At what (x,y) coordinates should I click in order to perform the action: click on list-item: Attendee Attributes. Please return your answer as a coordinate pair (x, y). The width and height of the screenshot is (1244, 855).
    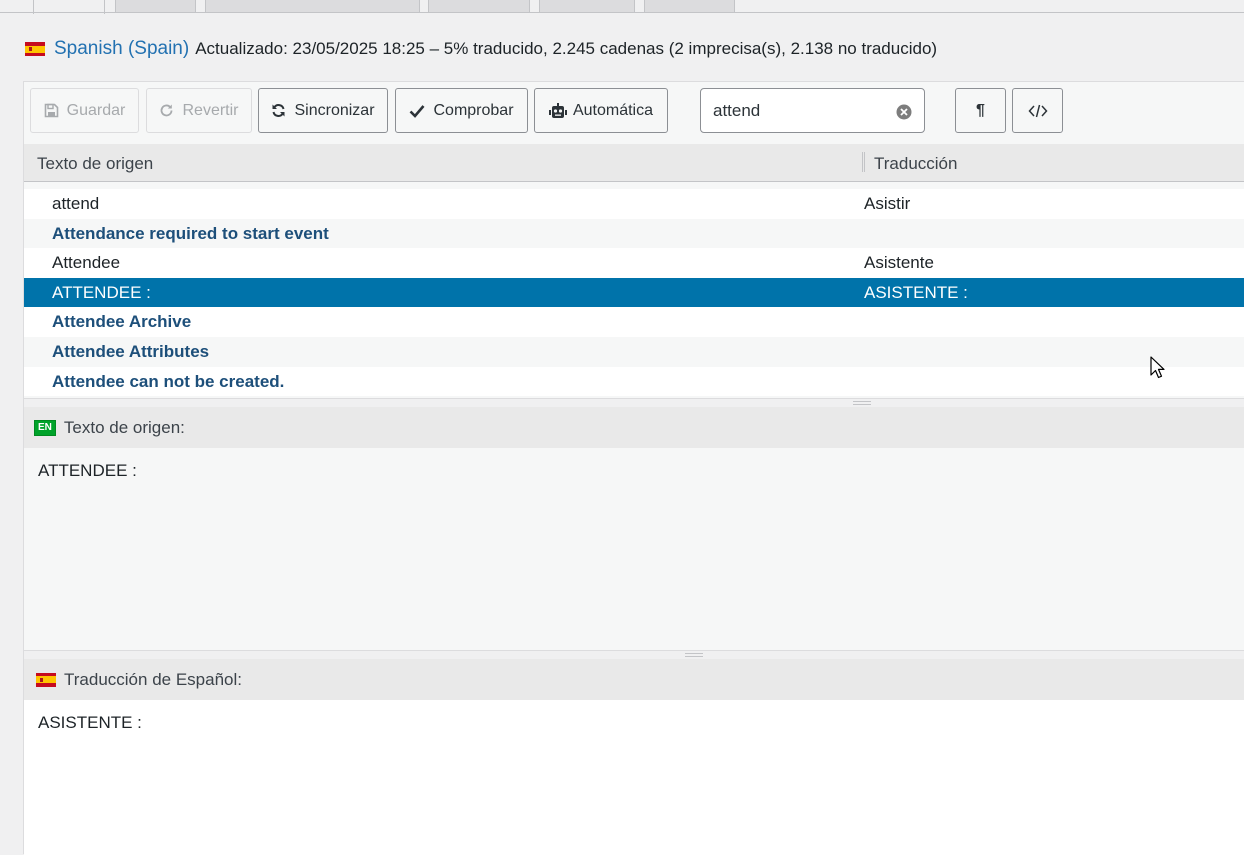
    Looking at the image, I should click on (634, 351).